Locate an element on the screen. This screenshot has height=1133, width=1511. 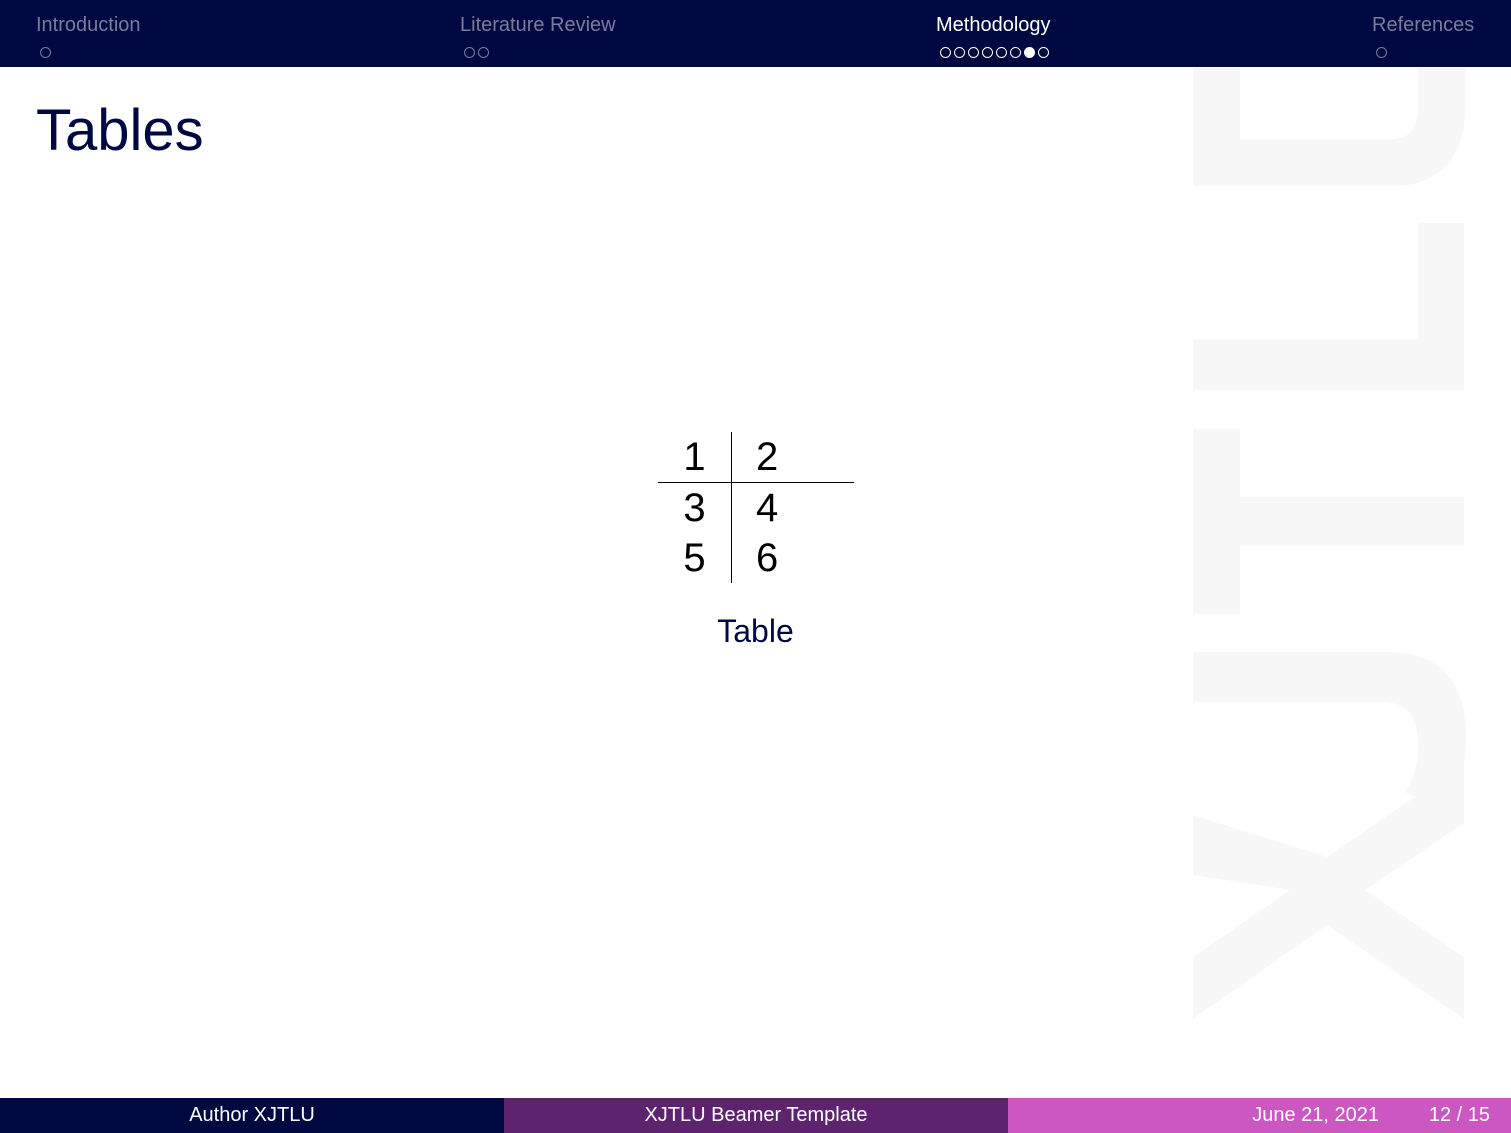
table-caption: Table is located at coordinates (755, 631).